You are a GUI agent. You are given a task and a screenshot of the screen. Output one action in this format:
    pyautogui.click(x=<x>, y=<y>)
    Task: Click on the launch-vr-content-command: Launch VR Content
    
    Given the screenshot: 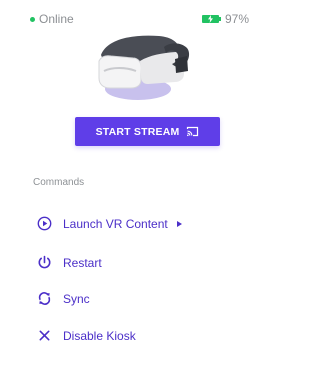 What is the action you would take?
    pyautogui.click(x=109, y=223)
    